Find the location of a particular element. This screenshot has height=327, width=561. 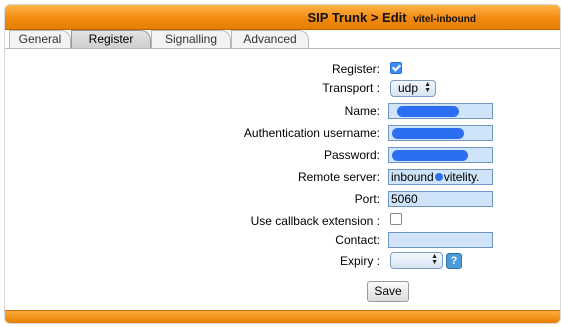

tab-register: Register is located at coordinates (111, 39).